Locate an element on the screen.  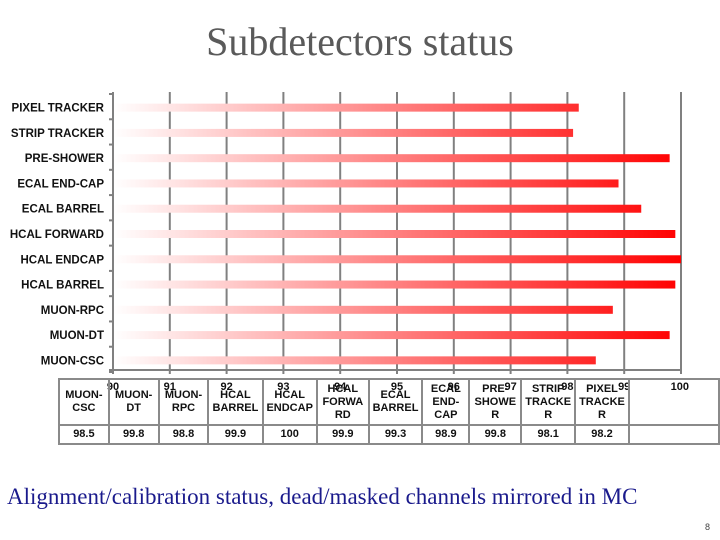
category-label: ECAL BARREL is located at coordinates (63, 210).